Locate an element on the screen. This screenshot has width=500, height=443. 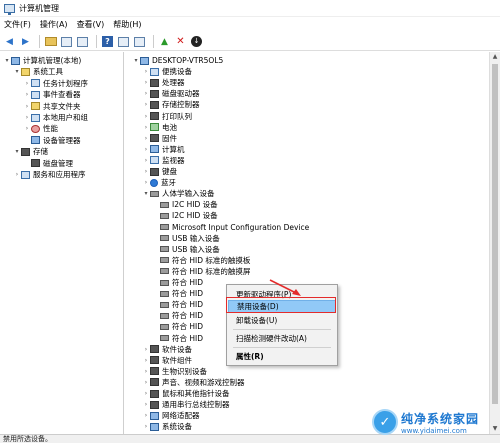
download-icon: ↓ is located at coordinates (196, 41).